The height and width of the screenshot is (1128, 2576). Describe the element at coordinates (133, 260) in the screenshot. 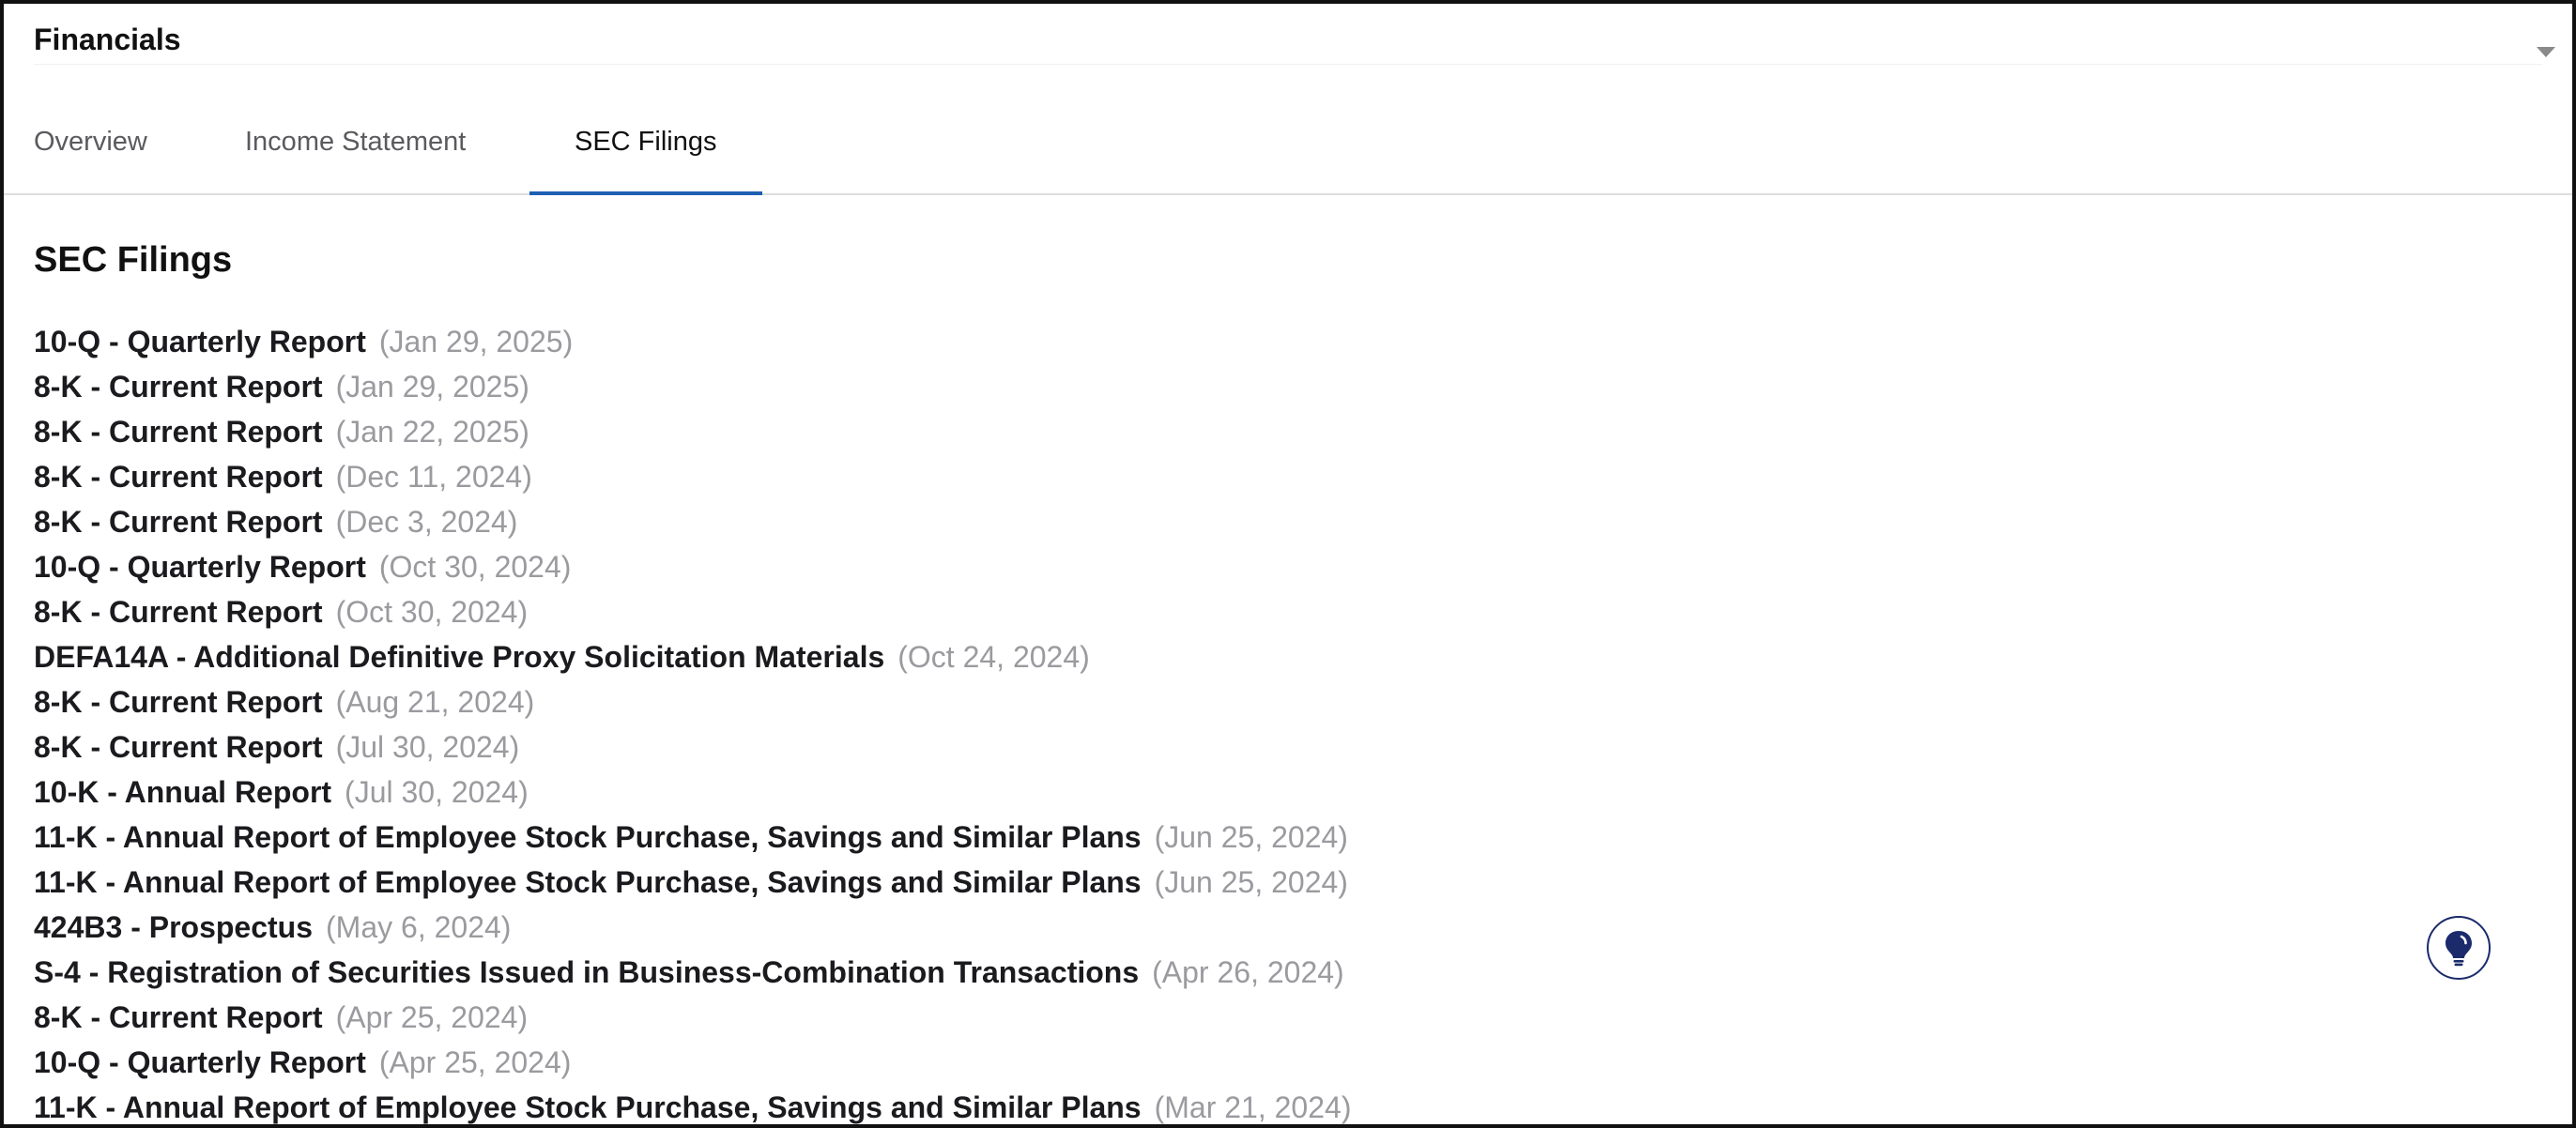

I see `content-title: SEC Filings` at that location.